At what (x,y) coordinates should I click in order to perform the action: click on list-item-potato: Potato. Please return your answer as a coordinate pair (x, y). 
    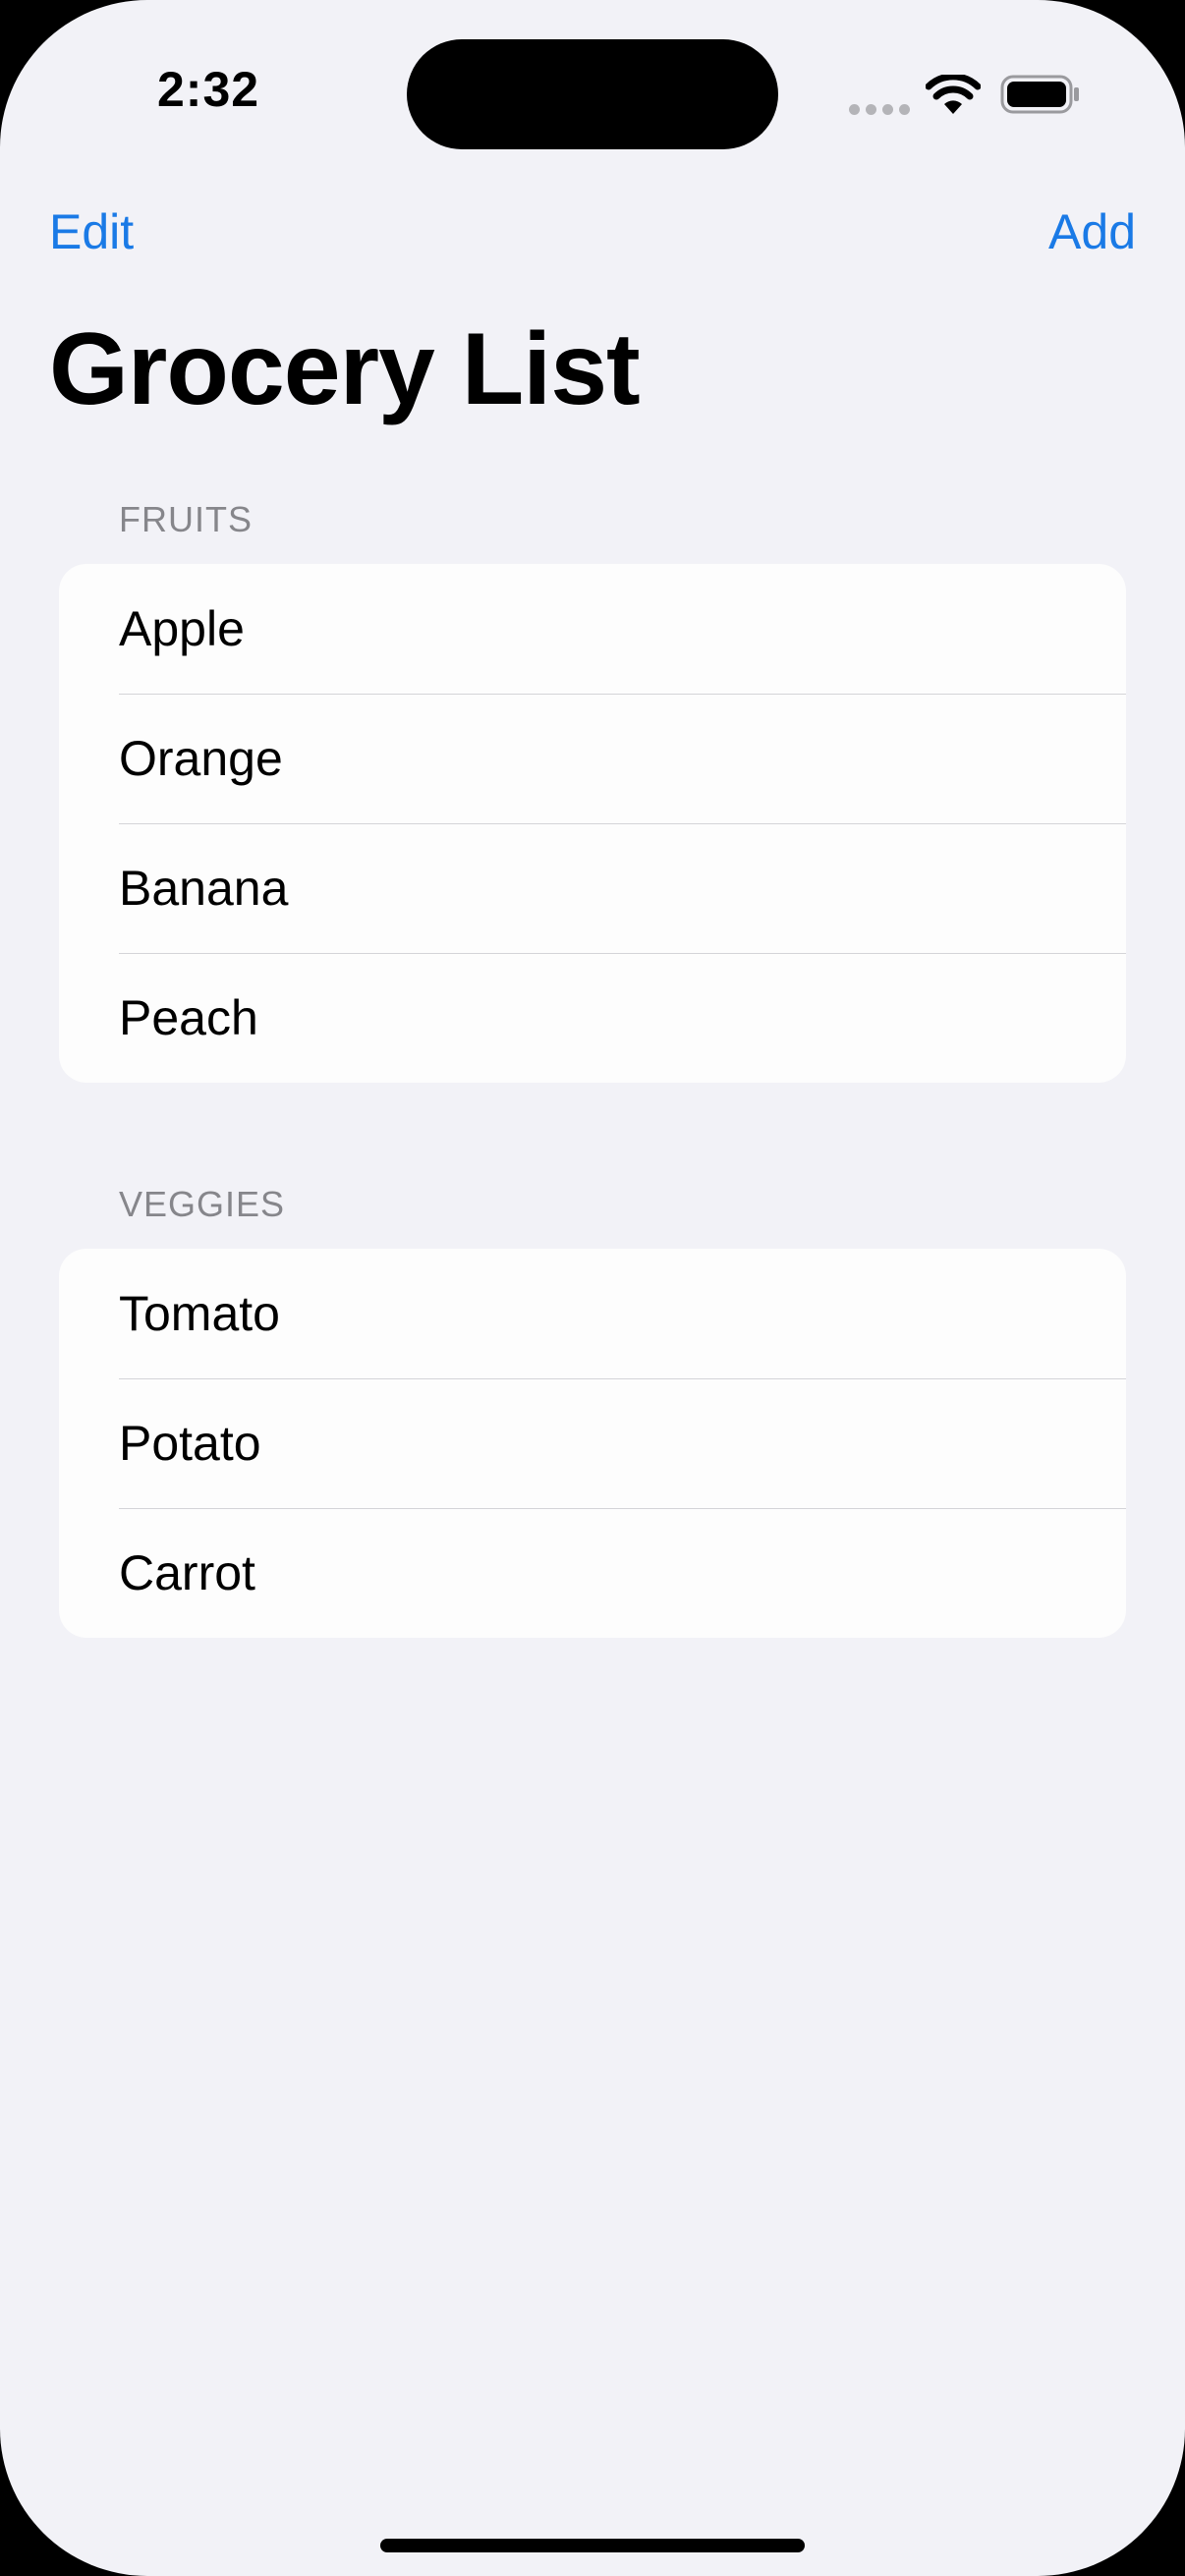
    Looking at the image, I should click on (592, 1443).